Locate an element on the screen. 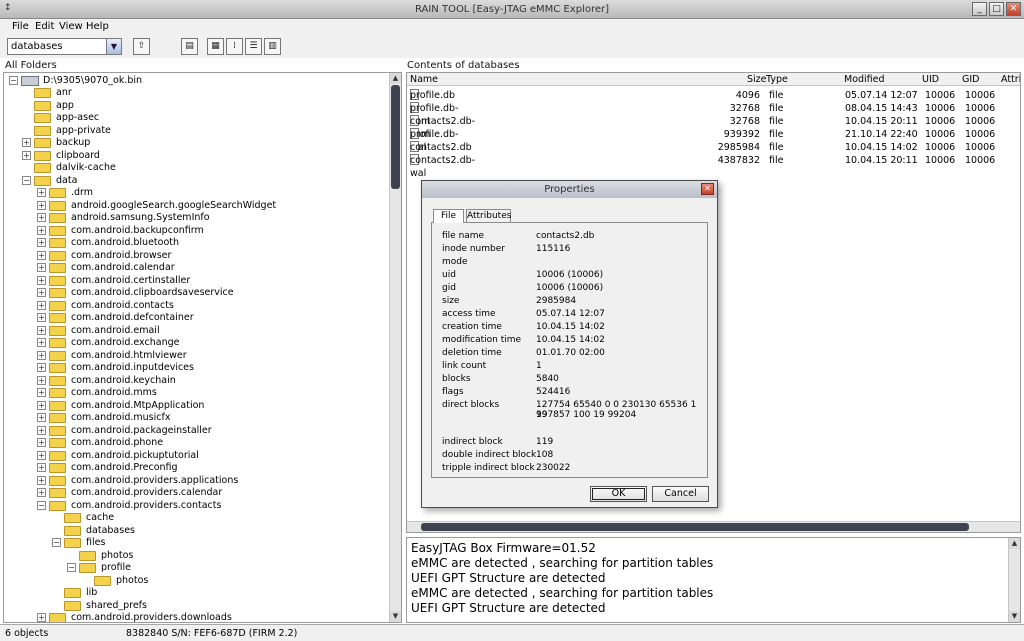  tree-node: − data is located at coordinates (49, 181).